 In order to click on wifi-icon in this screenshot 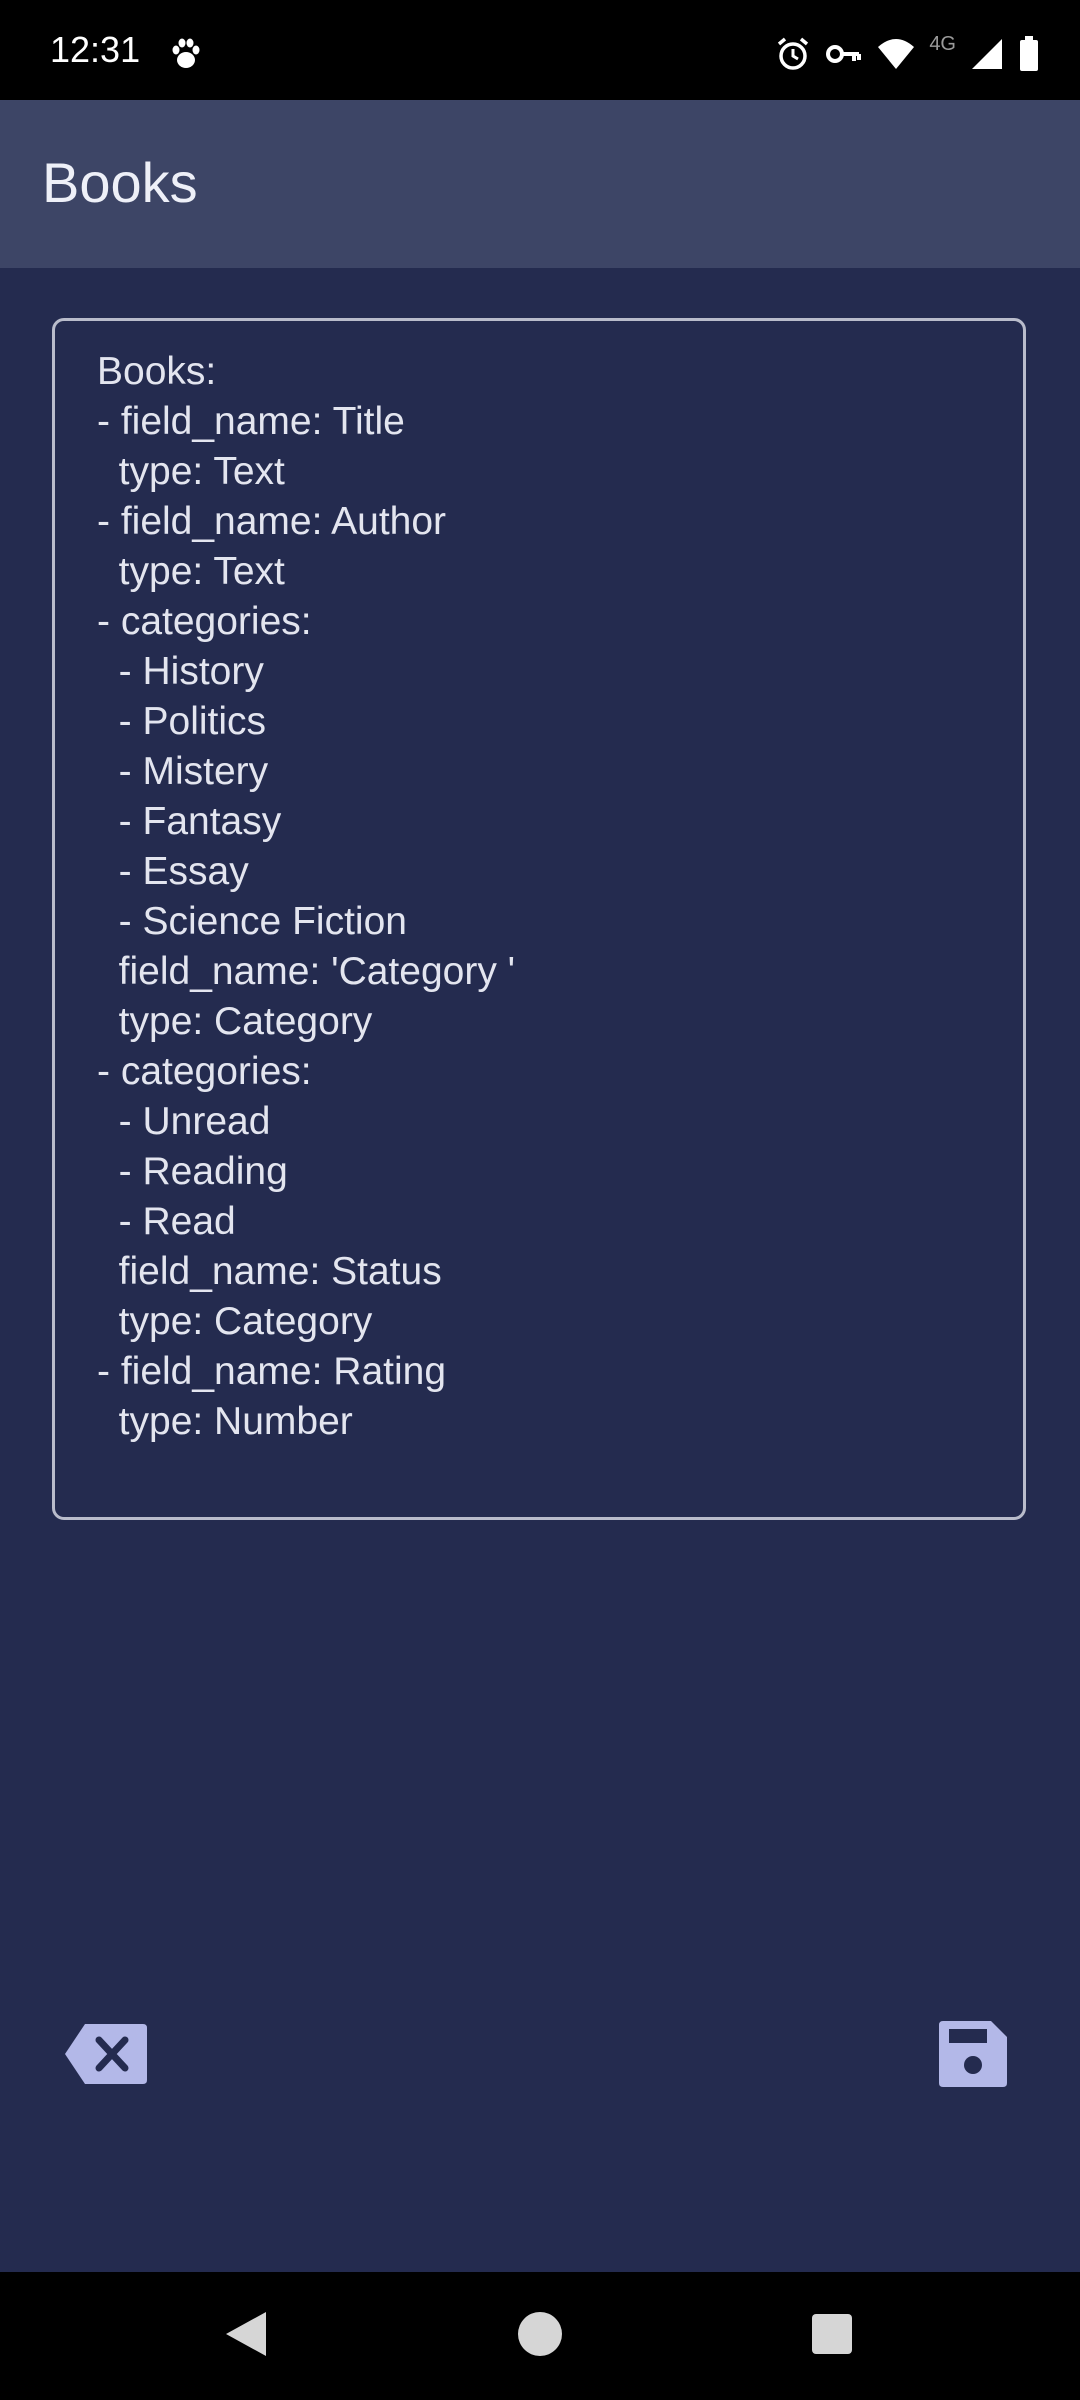, I will do `click(896, 54)`.